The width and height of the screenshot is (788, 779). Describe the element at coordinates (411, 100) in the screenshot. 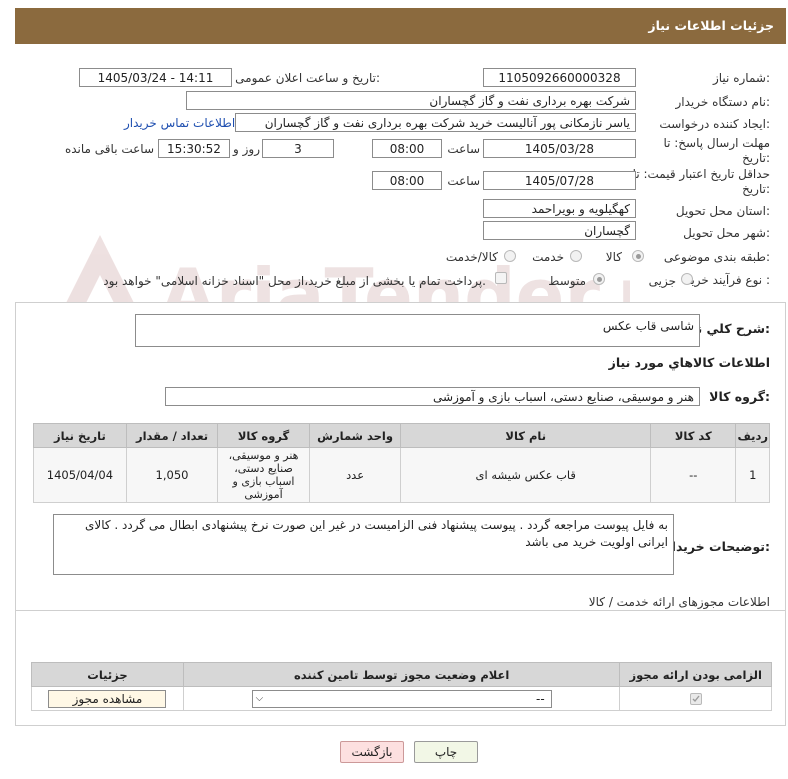

I see `buyer-org-field: شرکت بهره برداری نفت و گاز گچساران` at that location.